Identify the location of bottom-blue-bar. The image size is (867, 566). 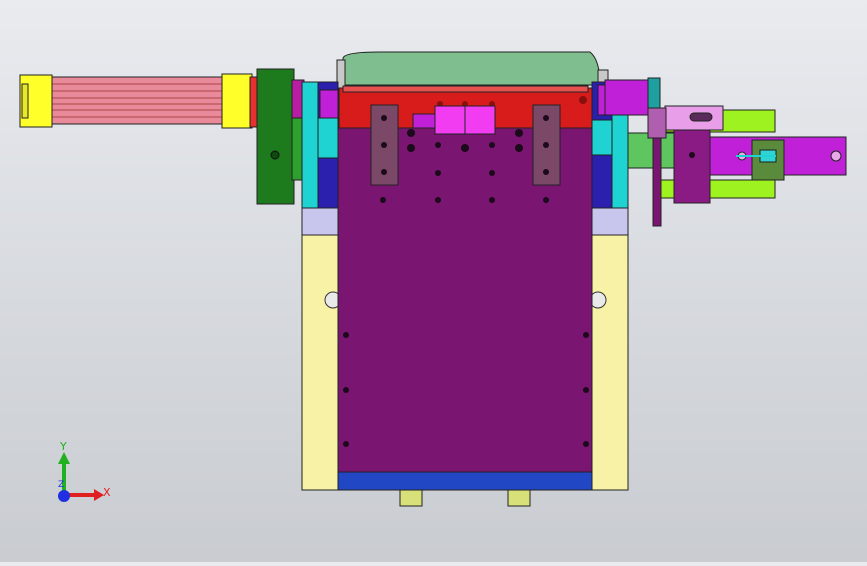
(465, 489).